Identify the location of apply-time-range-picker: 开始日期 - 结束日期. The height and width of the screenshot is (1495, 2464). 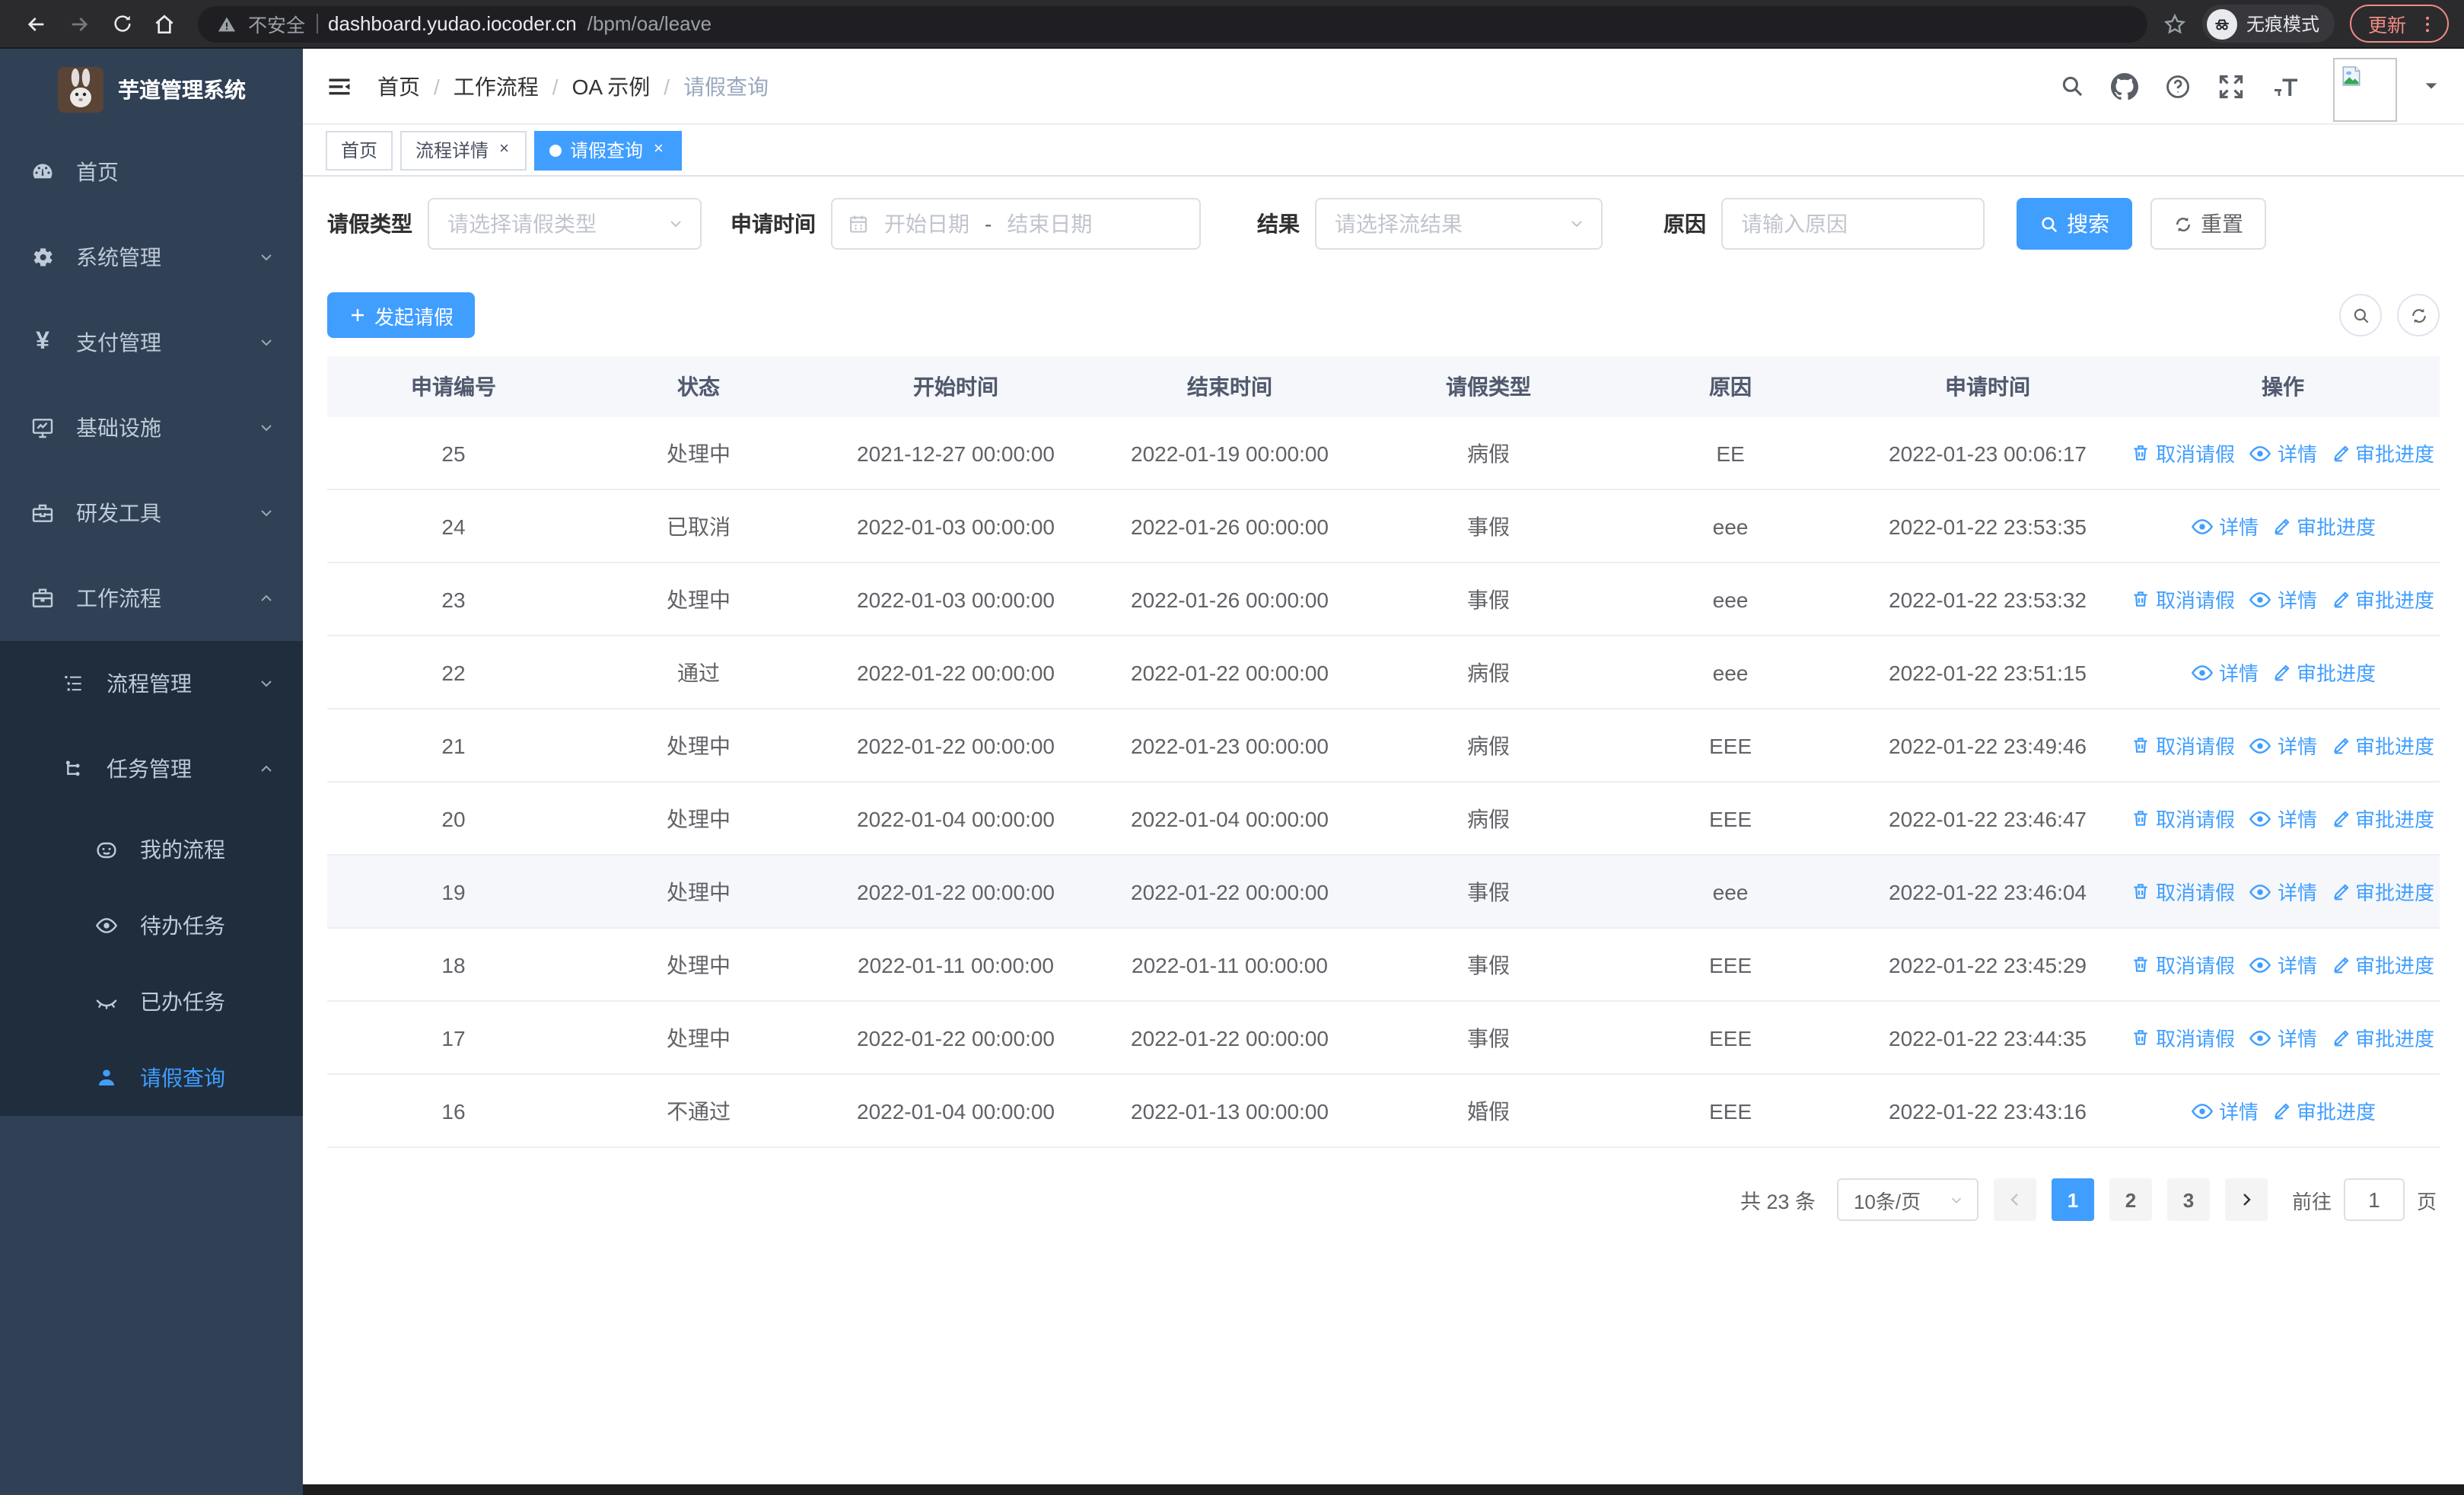
(1016, 224).